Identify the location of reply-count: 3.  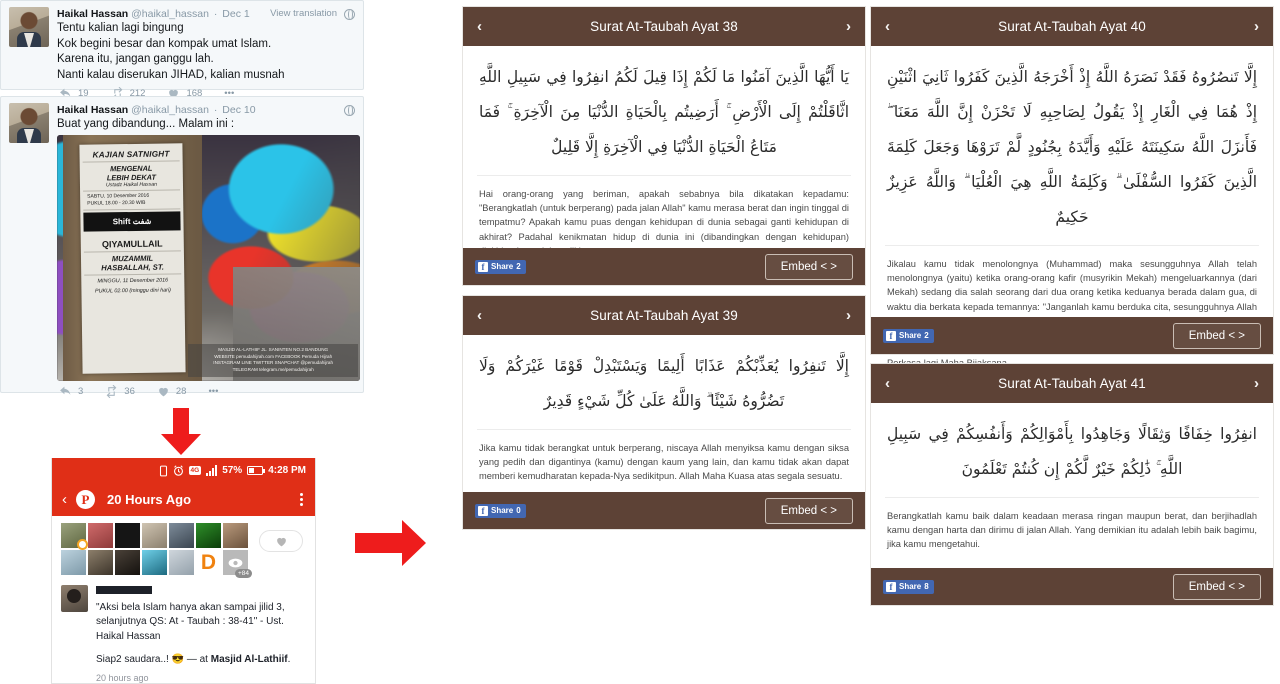
(81, 391).